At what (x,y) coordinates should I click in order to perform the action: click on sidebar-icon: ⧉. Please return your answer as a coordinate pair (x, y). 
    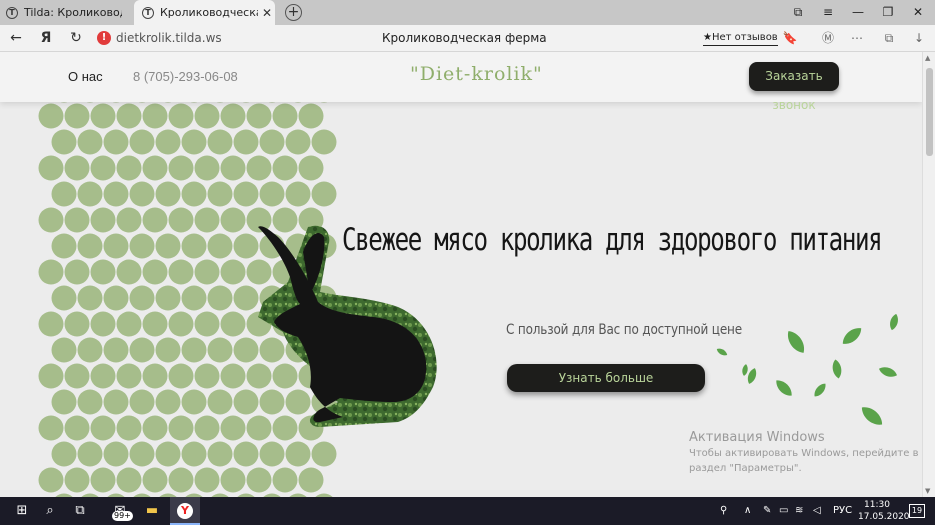
    Looking at the image, I should click on (889, 38).